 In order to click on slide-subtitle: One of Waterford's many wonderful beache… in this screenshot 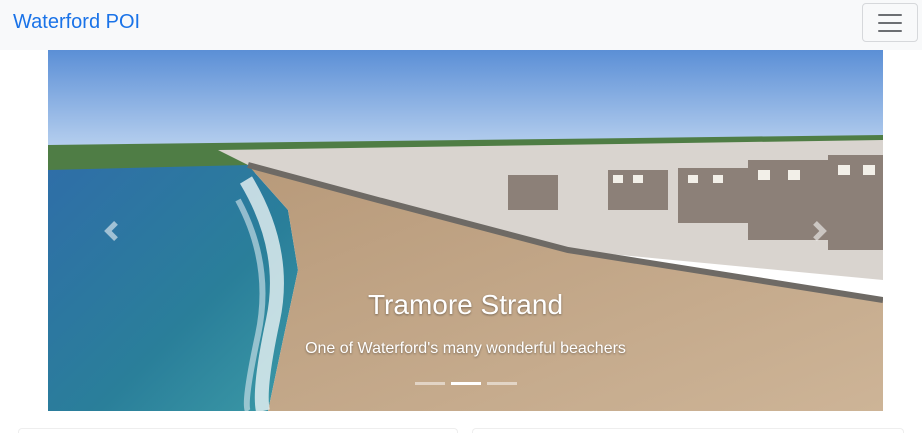, I will do `click(465, 348)`.